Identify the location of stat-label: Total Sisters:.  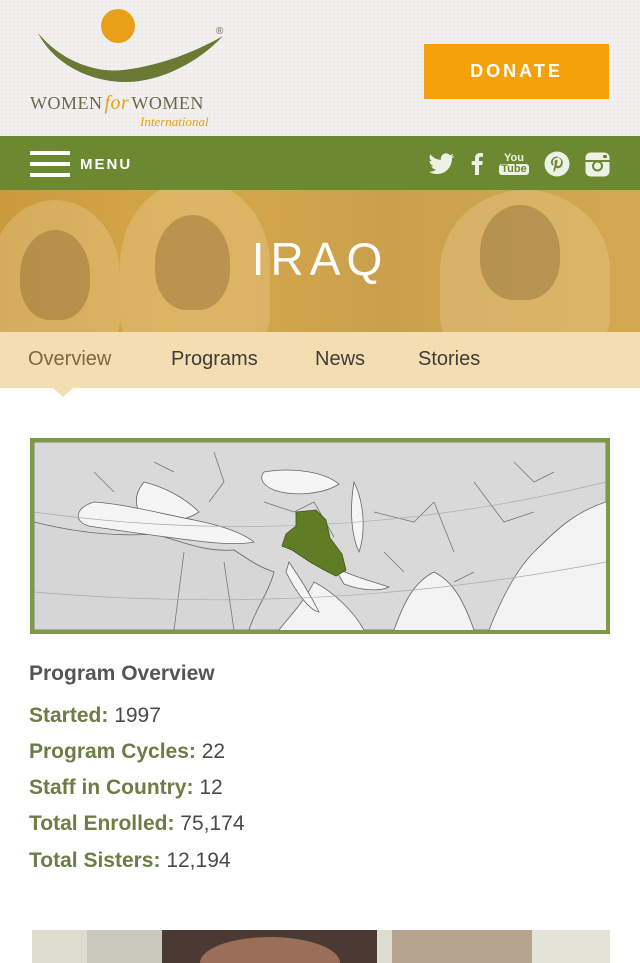
(95, 860).